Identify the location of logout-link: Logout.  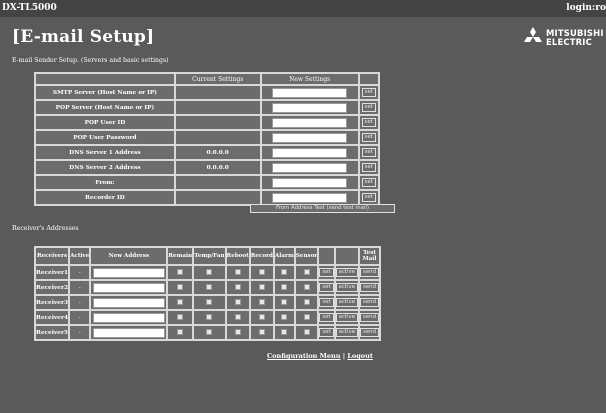
(360, 356).